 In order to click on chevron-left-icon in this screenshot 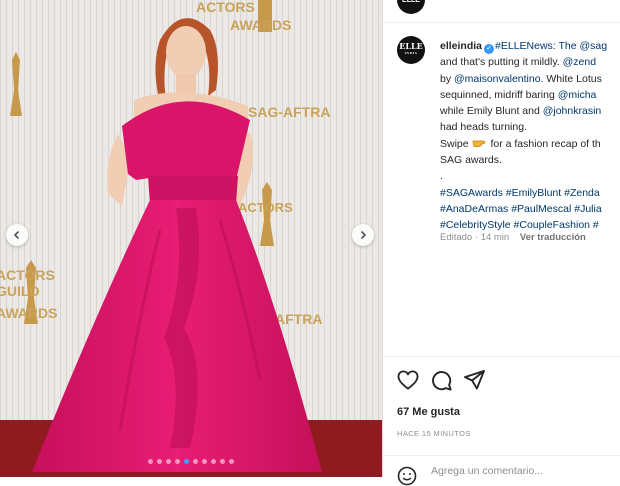, I will do `click(16, 235)`.